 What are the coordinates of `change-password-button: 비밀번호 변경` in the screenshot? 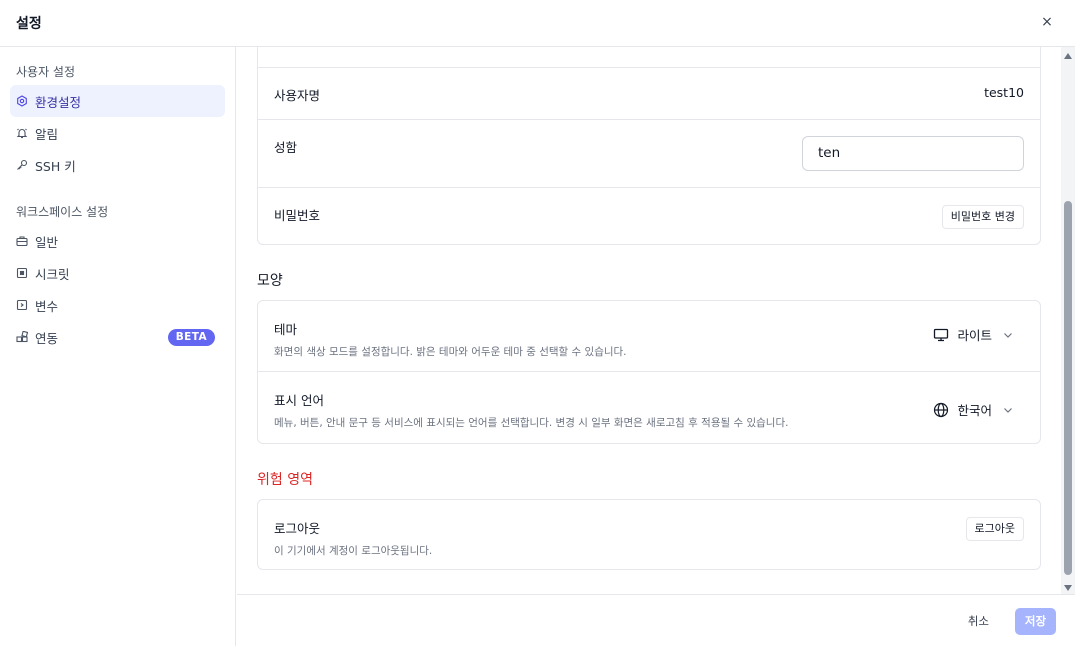 It's located at (982, 217).